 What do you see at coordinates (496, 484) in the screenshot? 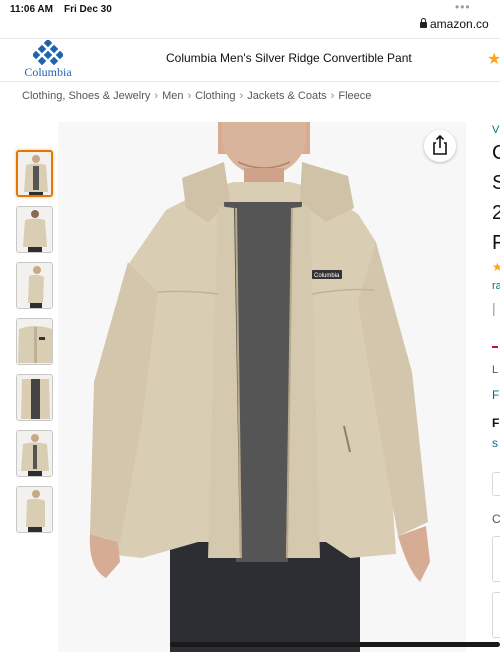
I see `size-selector-edge` at bounding box center [496, 484].